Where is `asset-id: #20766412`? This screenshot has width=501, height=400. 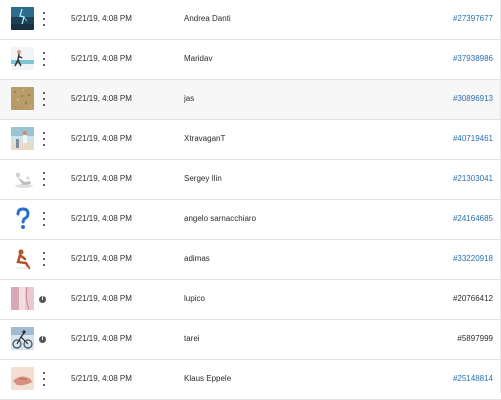
asset-id: #20766412 is located at coordinates (472, 298).